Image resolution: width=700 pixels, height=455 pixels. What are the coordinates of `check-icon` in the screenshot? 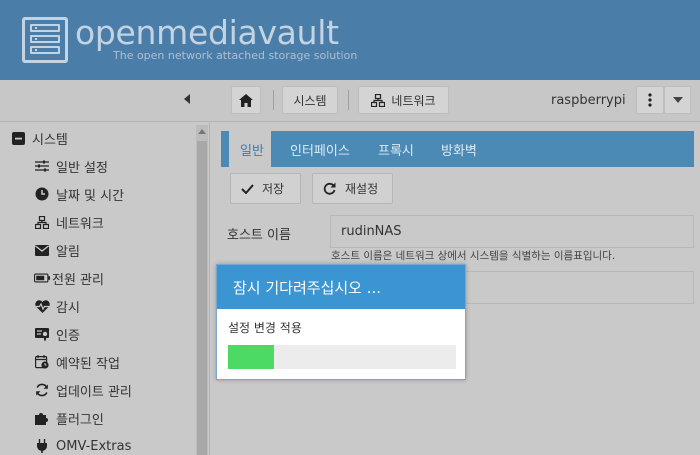 It's located at (247, 188).